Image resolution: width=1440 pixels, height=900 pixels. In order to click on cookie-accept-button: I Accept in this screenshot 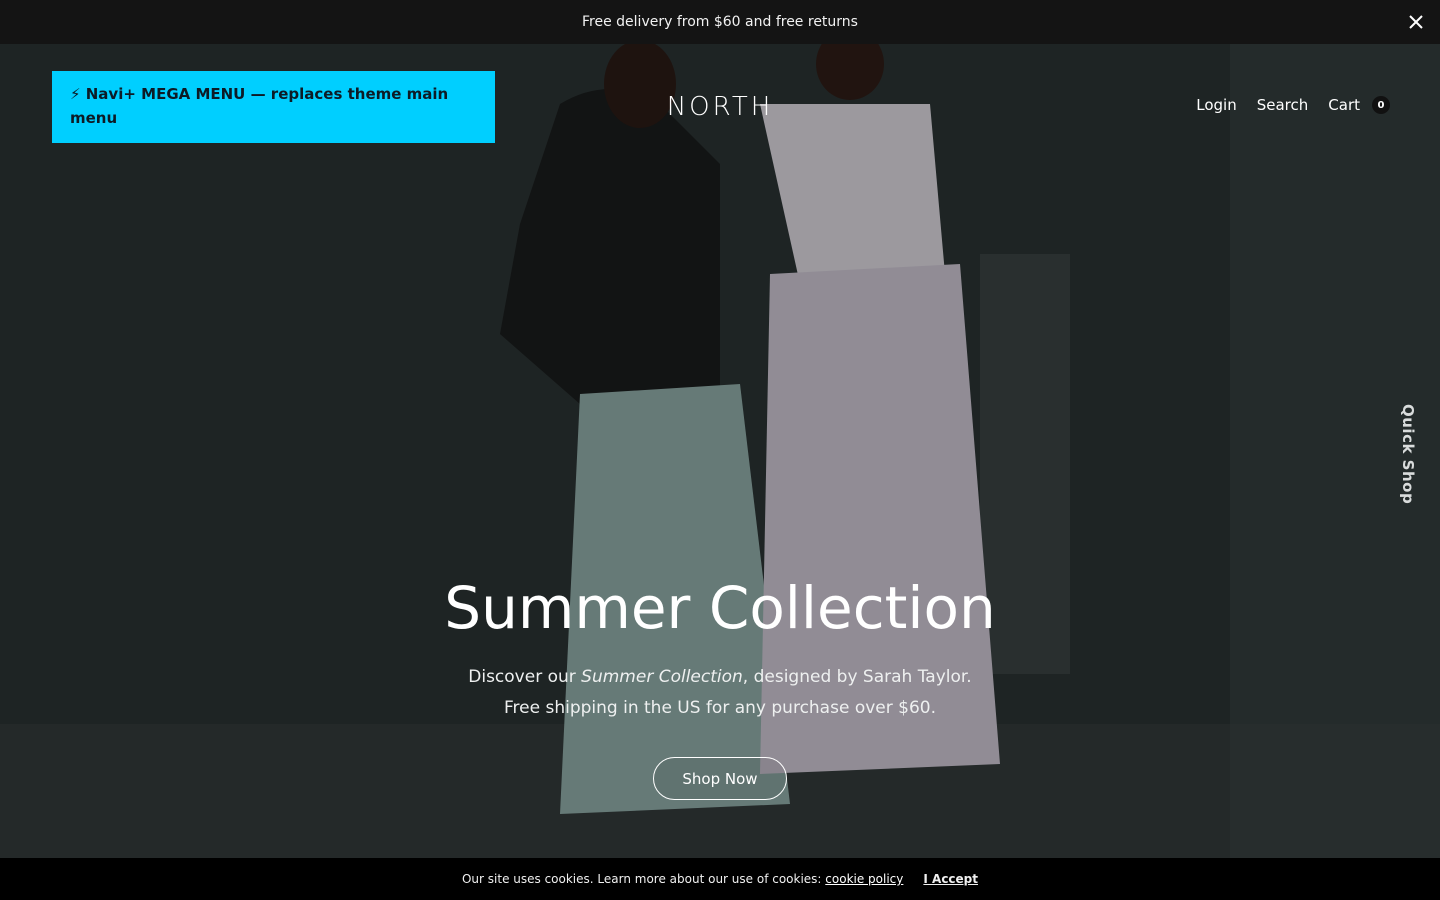, I will do `click(950, 879)`.